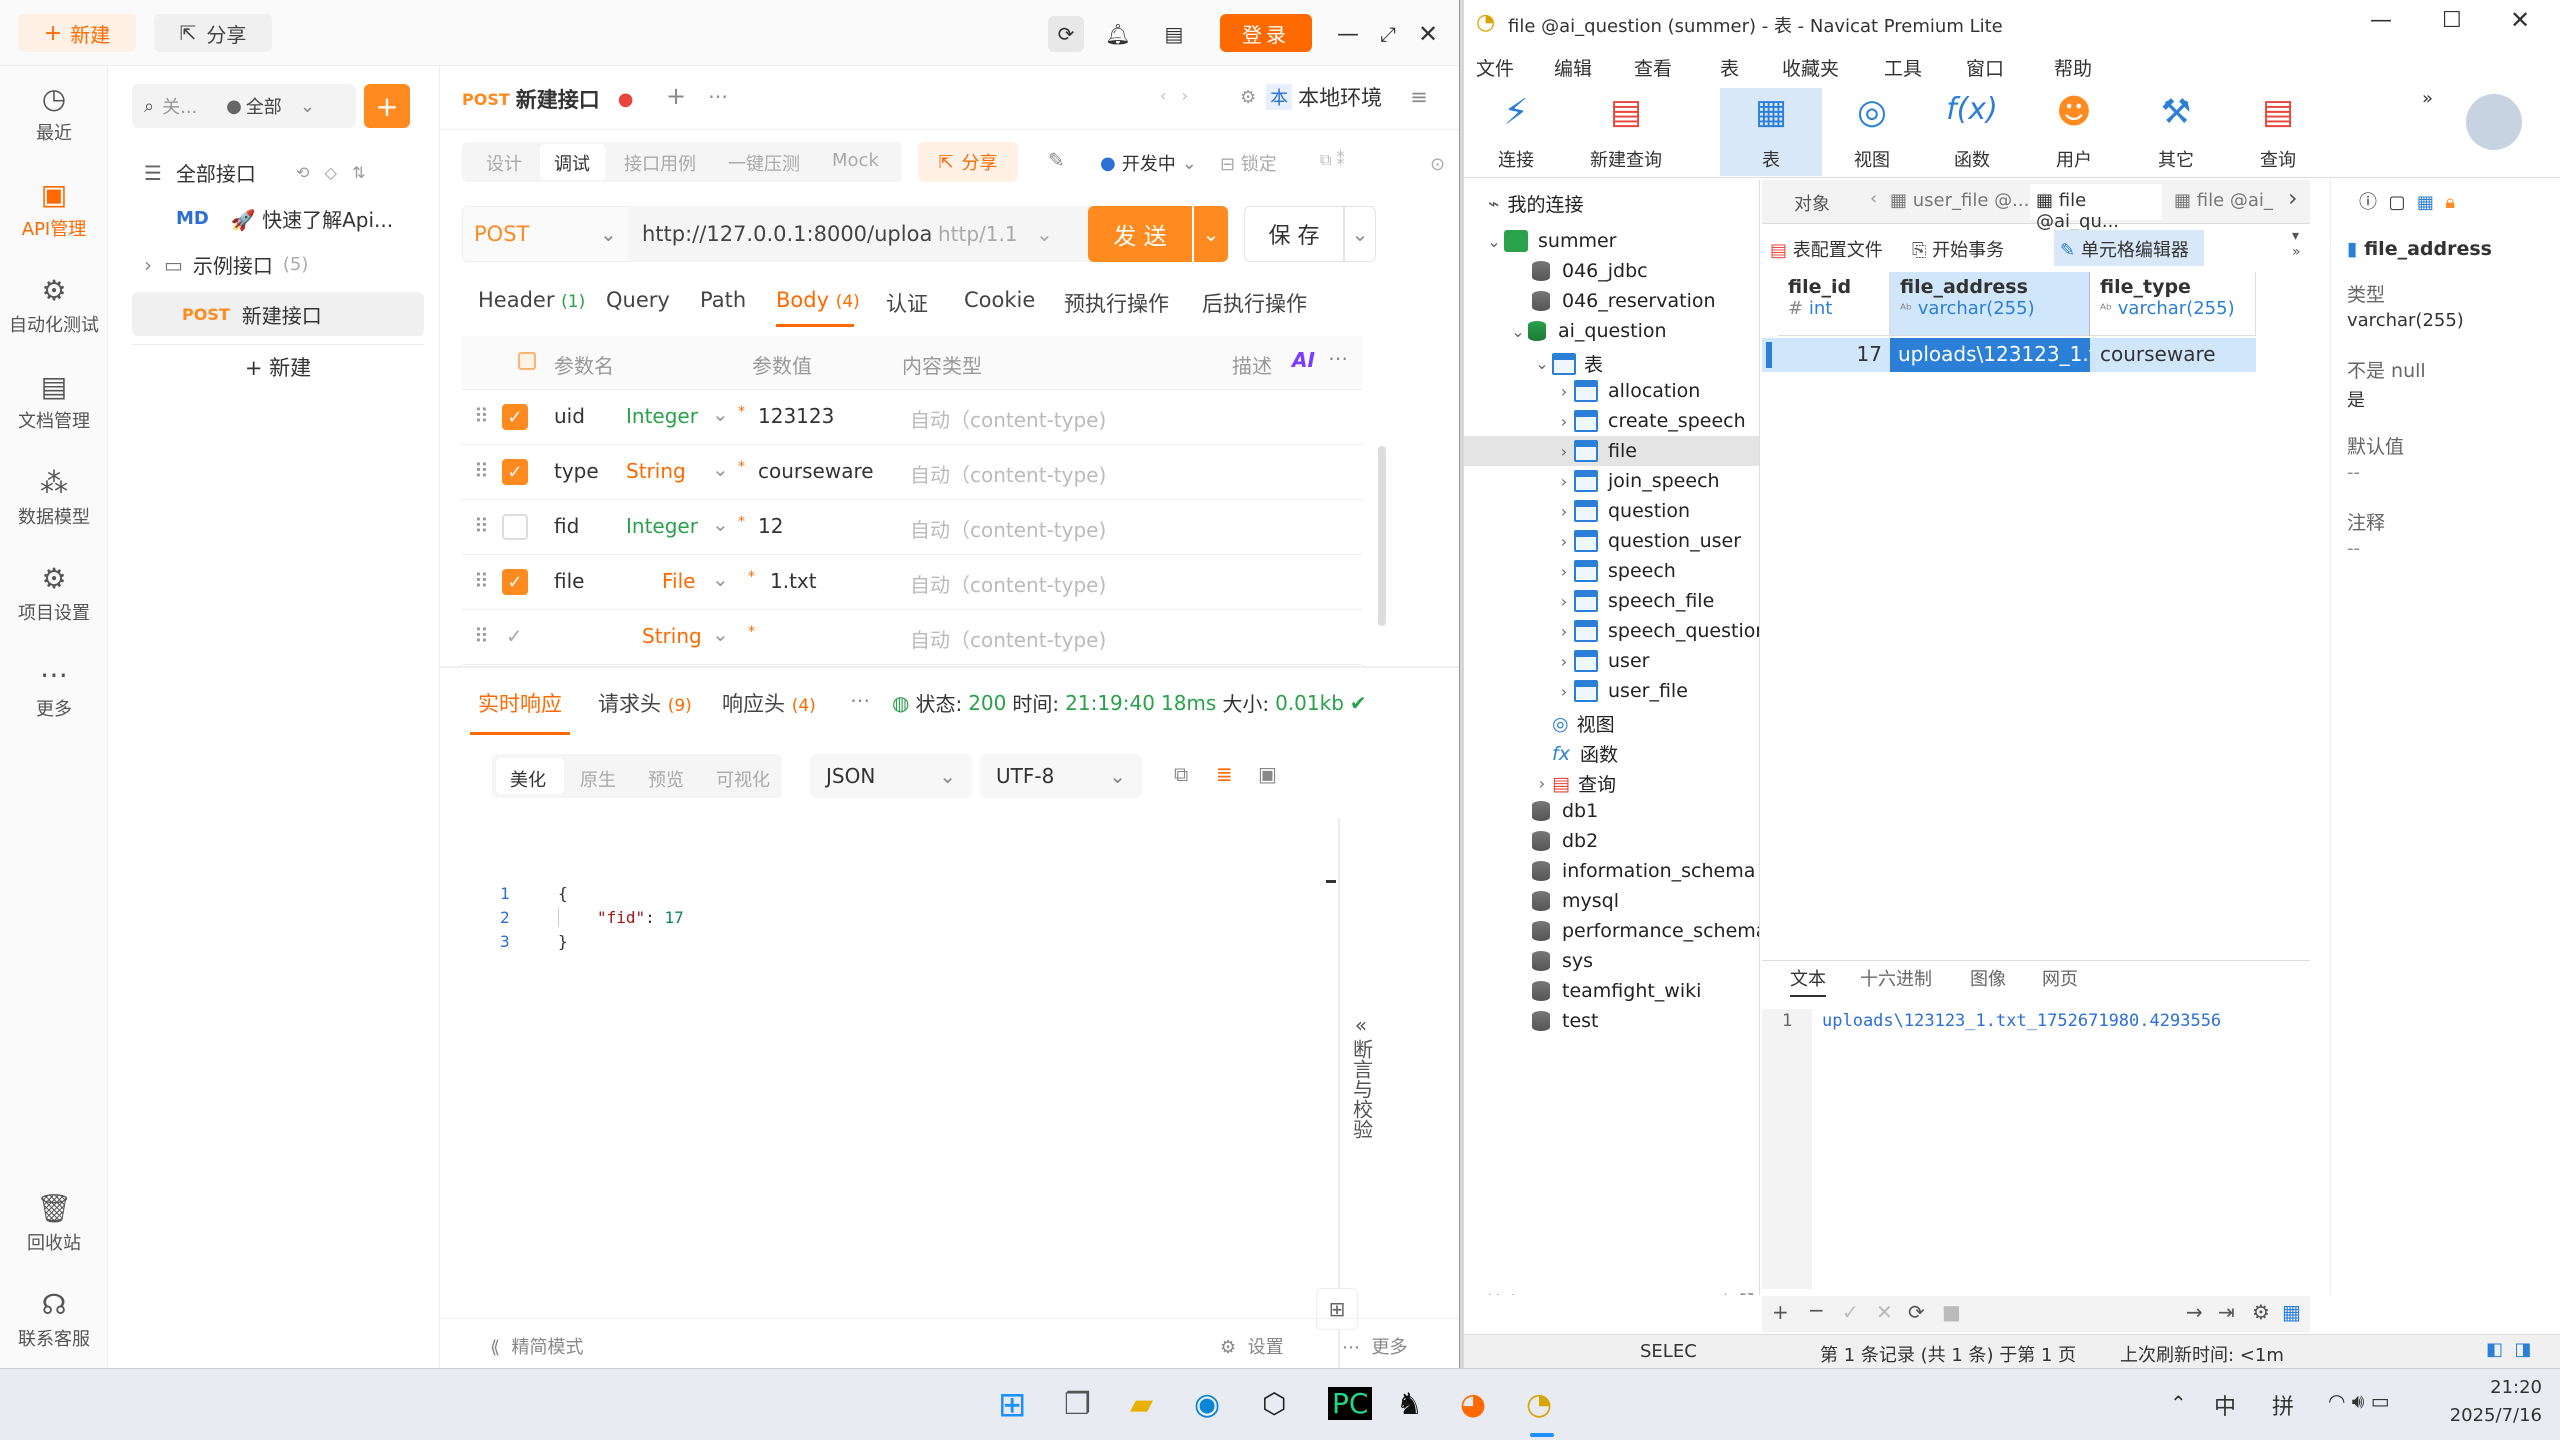 This screenshot has height=1440, width=2560. I want to click on tab-nav-icons: ‹ ›, so click(1174, 95).